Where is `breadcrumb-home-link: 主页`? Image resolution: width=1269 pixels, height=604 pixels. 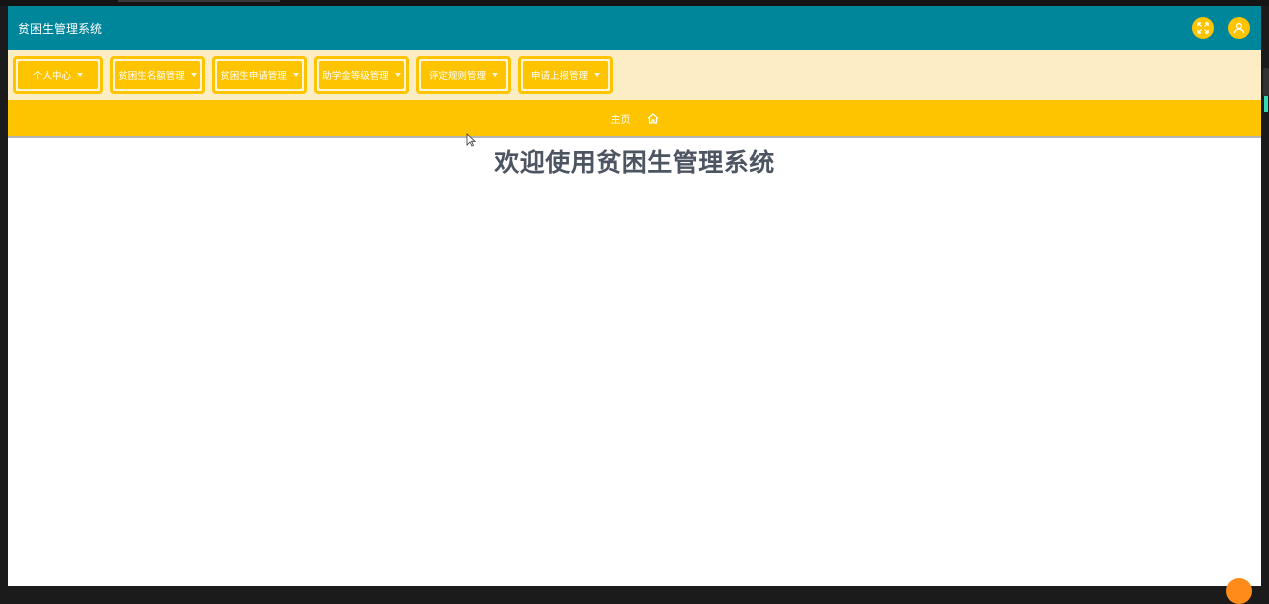 breadcrumb-home-link: 主页 is located at coordinates (621, 118).